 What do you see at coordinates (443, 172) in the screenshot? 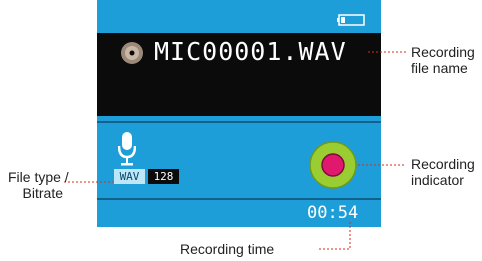
I see `callout-recording-indicator: Recording indicator` at bounding box center [443, 172].